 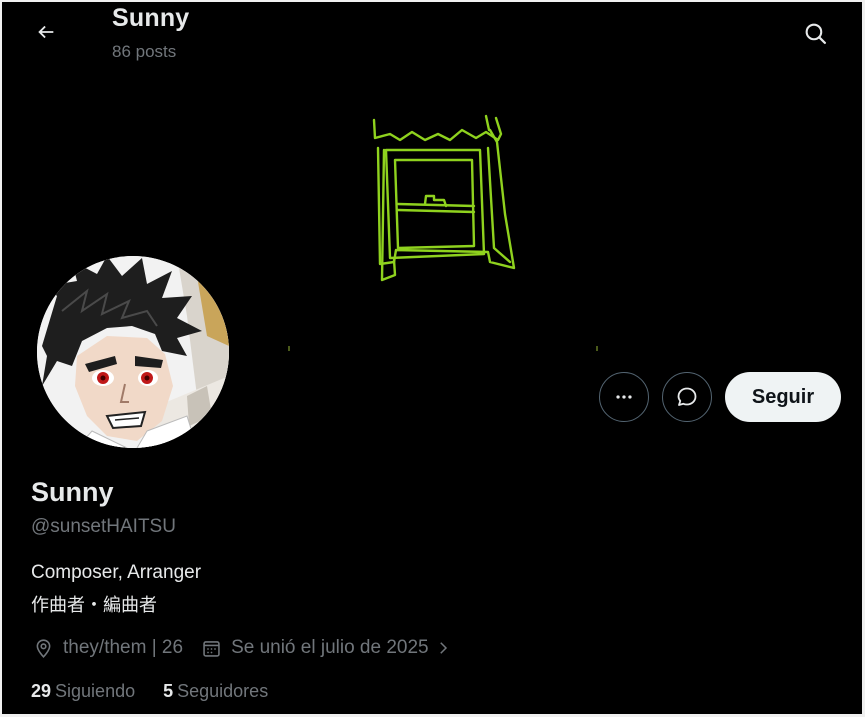 What do you see at coordinates (168, 691) in the screenshot?
I see `followers-count: 5` at bounding box center [168, 691].